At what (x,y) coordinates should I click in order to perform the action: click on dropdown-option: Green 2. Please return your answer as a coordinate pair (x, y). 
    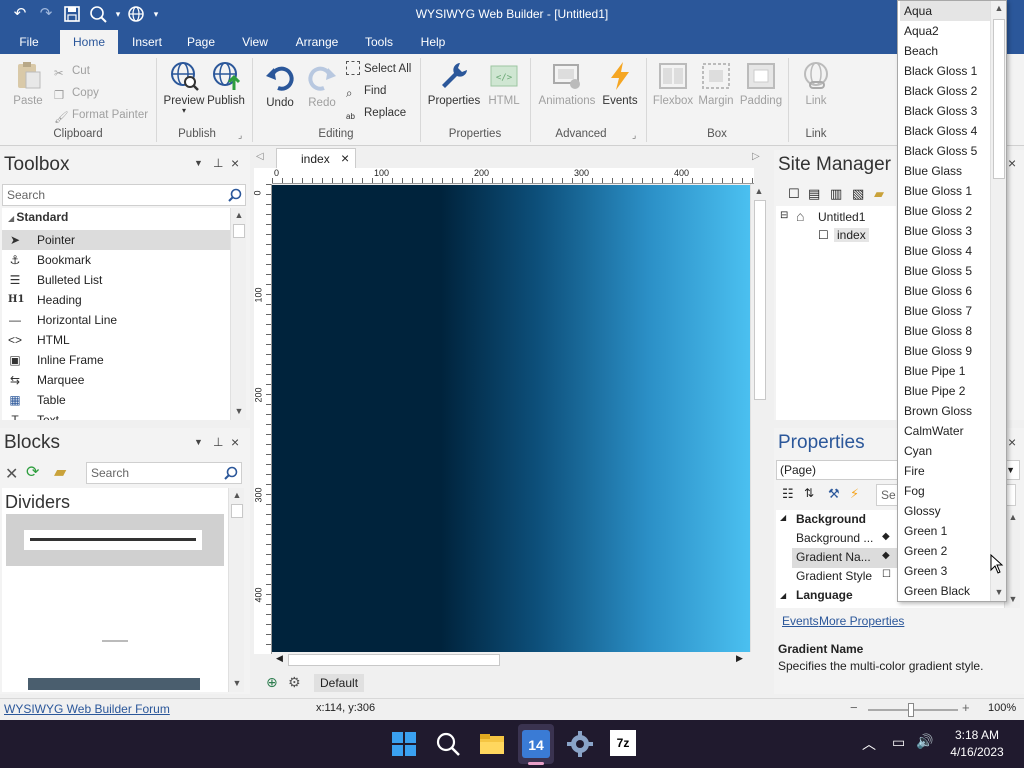
    Looking at the image, I should click on (945, 551).